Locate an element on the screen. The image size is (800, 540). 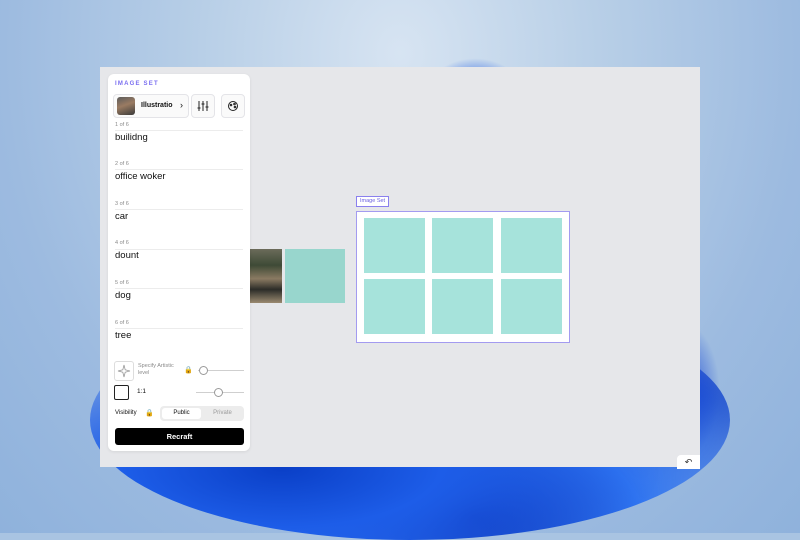
panel-title: IMAGE SET is located at coordinates (137, 84).